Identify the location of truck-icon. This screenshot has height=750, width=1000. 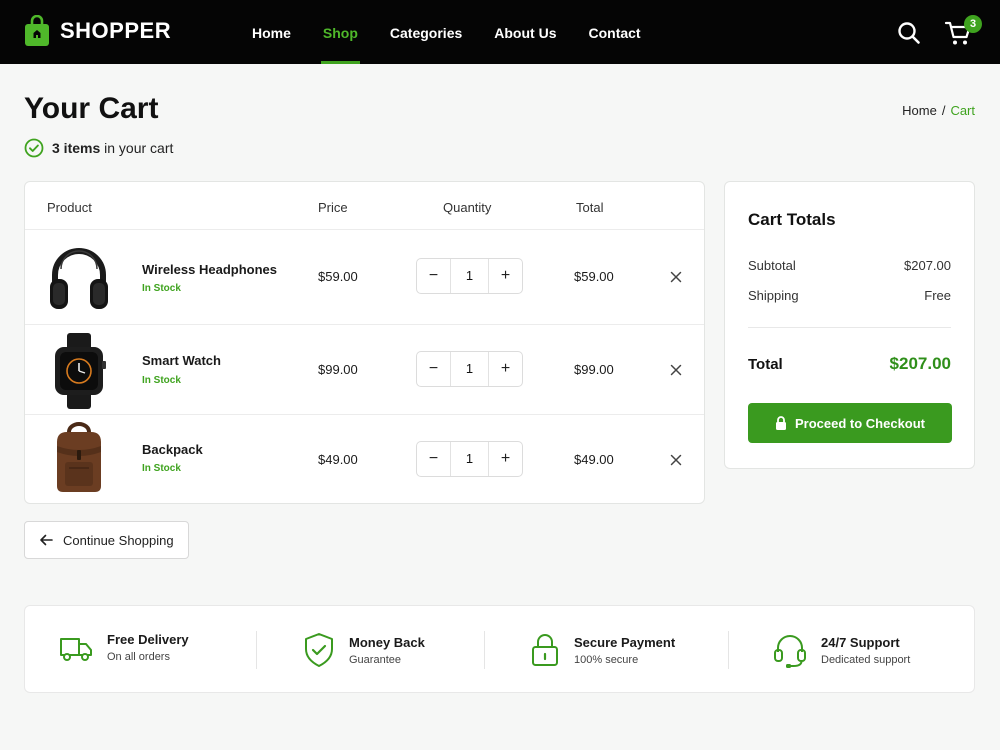
(76, 649).